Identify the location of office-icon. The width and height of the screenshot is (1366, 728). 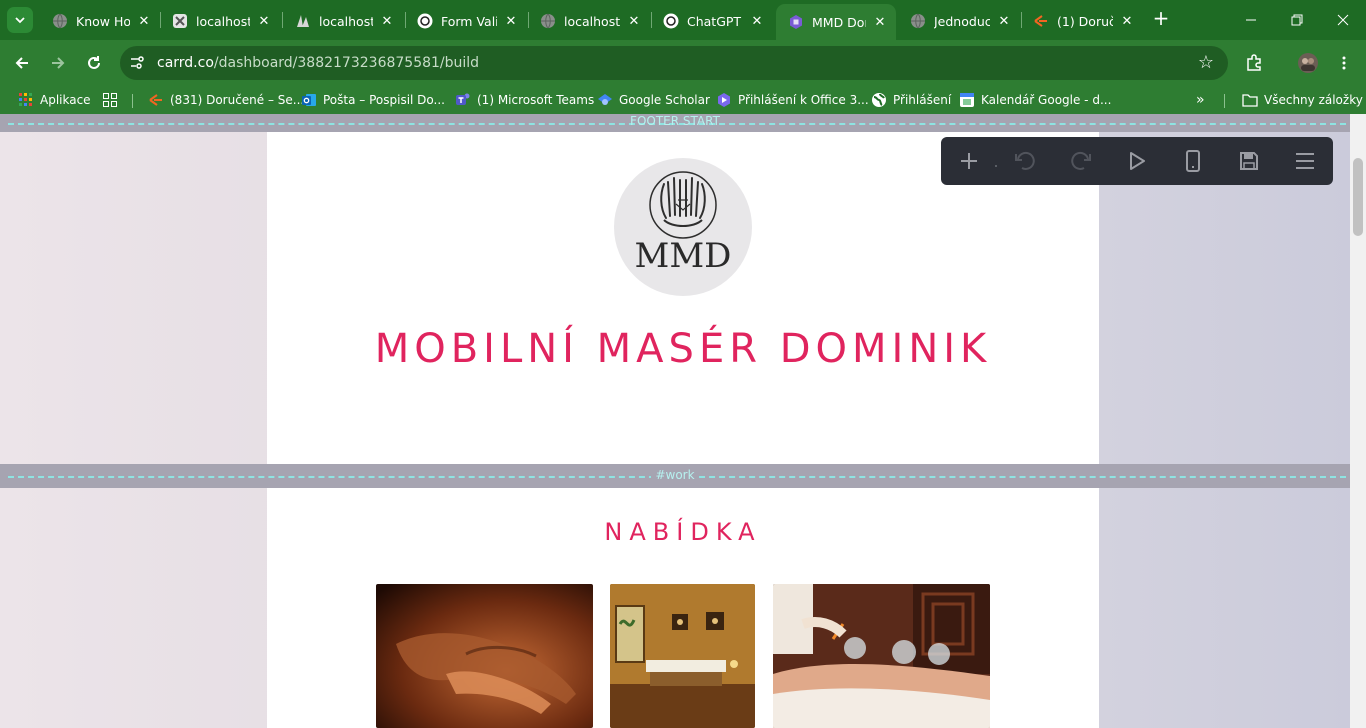
(724, 100).